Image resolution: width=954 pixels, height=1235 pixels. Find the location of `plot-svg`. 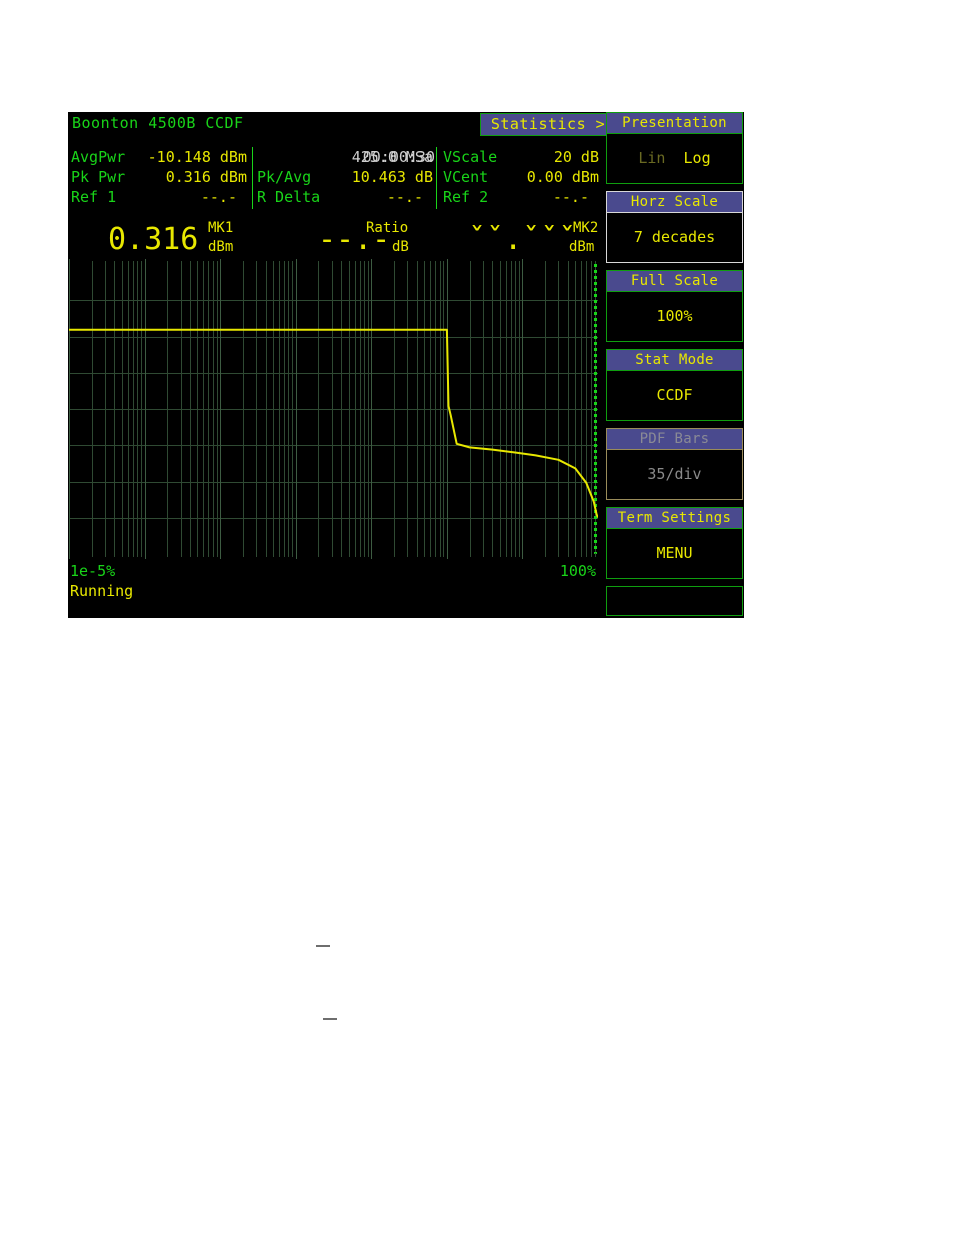

plot-svg is located at coordinates (333, 409).